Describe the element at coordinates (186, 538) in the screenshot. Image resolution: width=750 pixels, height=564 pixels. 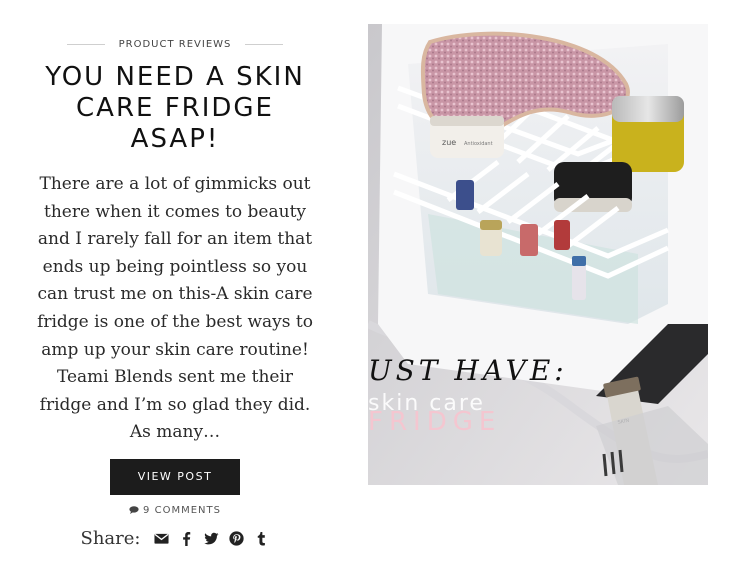
I see `facebook-icon` at that location.